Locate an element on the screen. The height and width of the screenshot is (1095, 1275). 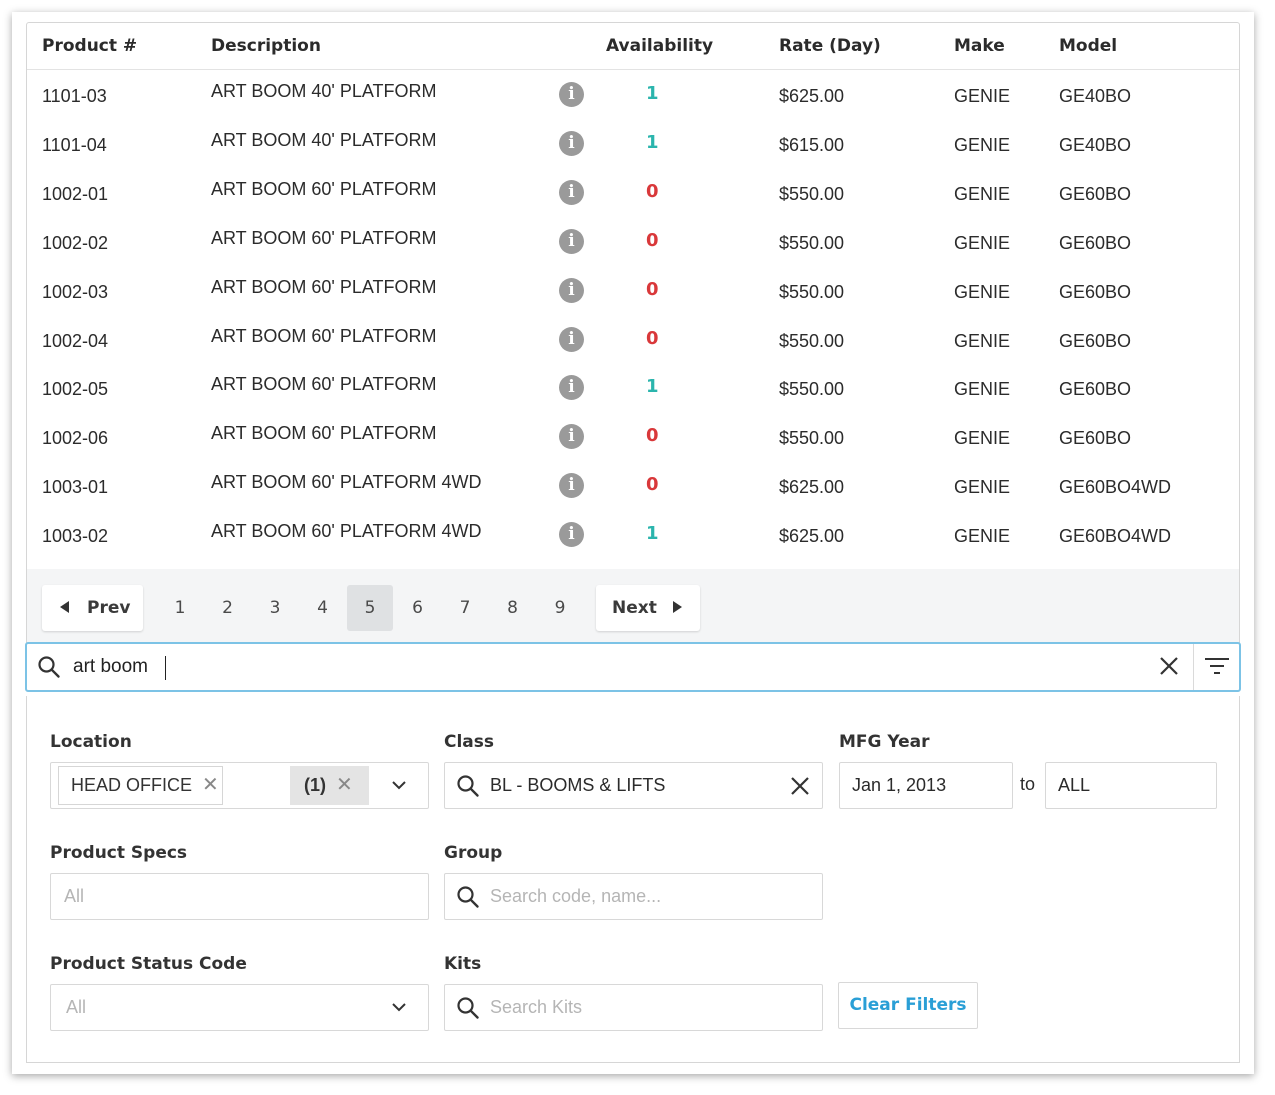
remove-chip-icon: ✕ is located at coordinates (210, 785).